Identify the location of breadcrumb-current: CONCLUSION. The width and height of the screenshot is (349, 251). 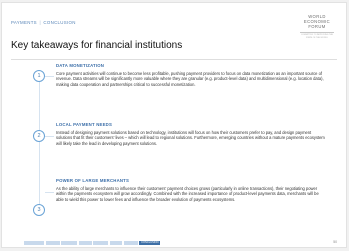
(59, 22).